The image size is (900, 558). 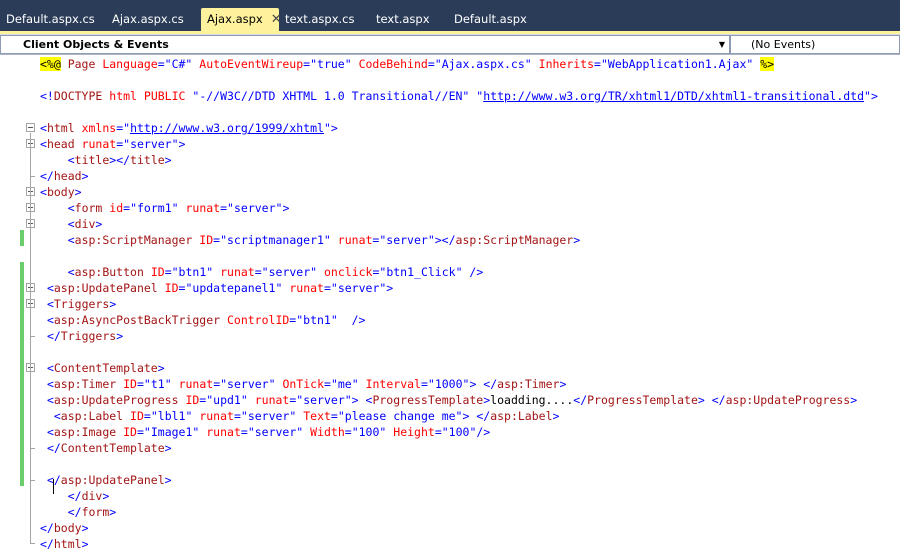 I want to click on code-token: "Ajax.aspx.cs", so click(x=483, y=64).